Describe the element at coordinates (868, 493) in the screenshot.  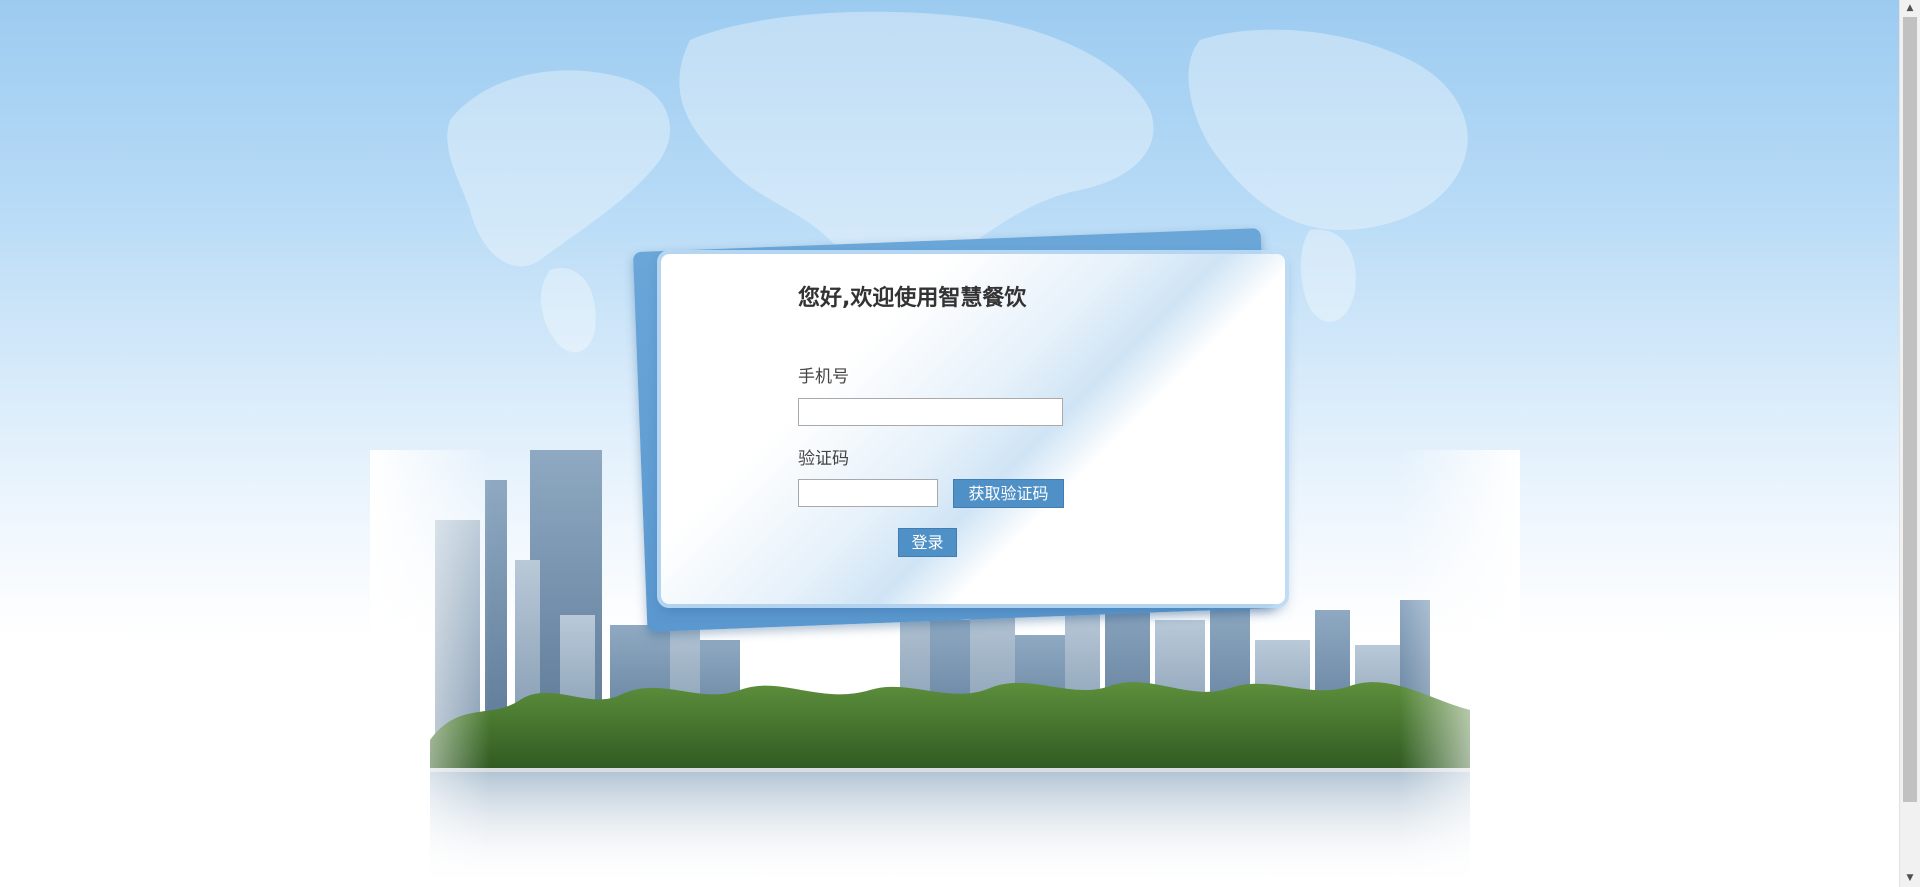
I see `verification-code-input` at that location.